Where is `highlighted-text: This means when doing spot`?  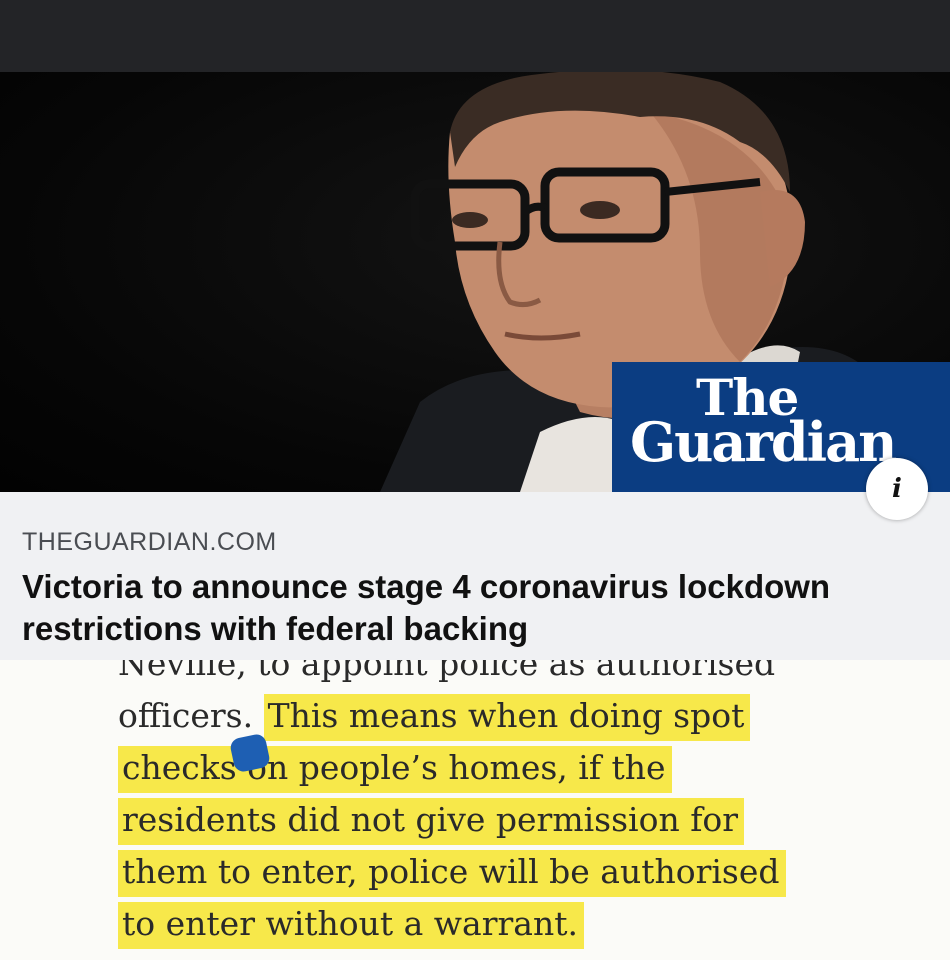 highlighted-text: This means when doing spot is located at coordinates (507, 717).